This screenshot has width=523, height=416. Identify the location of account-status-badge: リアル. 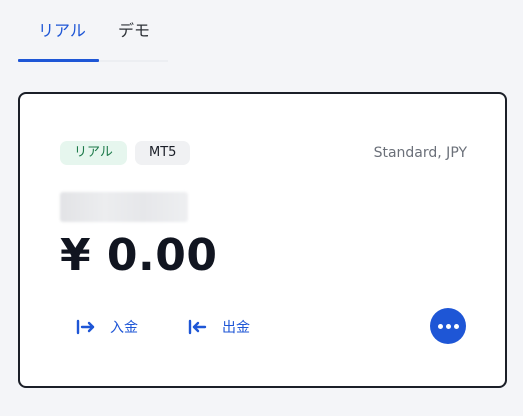
(93, 153).